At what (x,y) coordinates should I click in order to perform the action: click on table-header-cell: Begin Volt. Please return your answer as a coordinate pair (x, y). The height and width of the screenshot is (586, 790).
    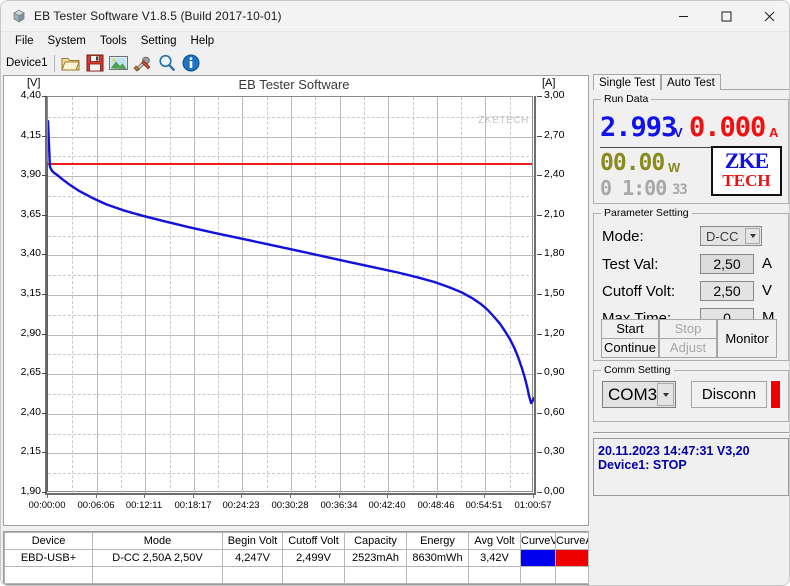
    Looking at the image, I should click on (252, 541).